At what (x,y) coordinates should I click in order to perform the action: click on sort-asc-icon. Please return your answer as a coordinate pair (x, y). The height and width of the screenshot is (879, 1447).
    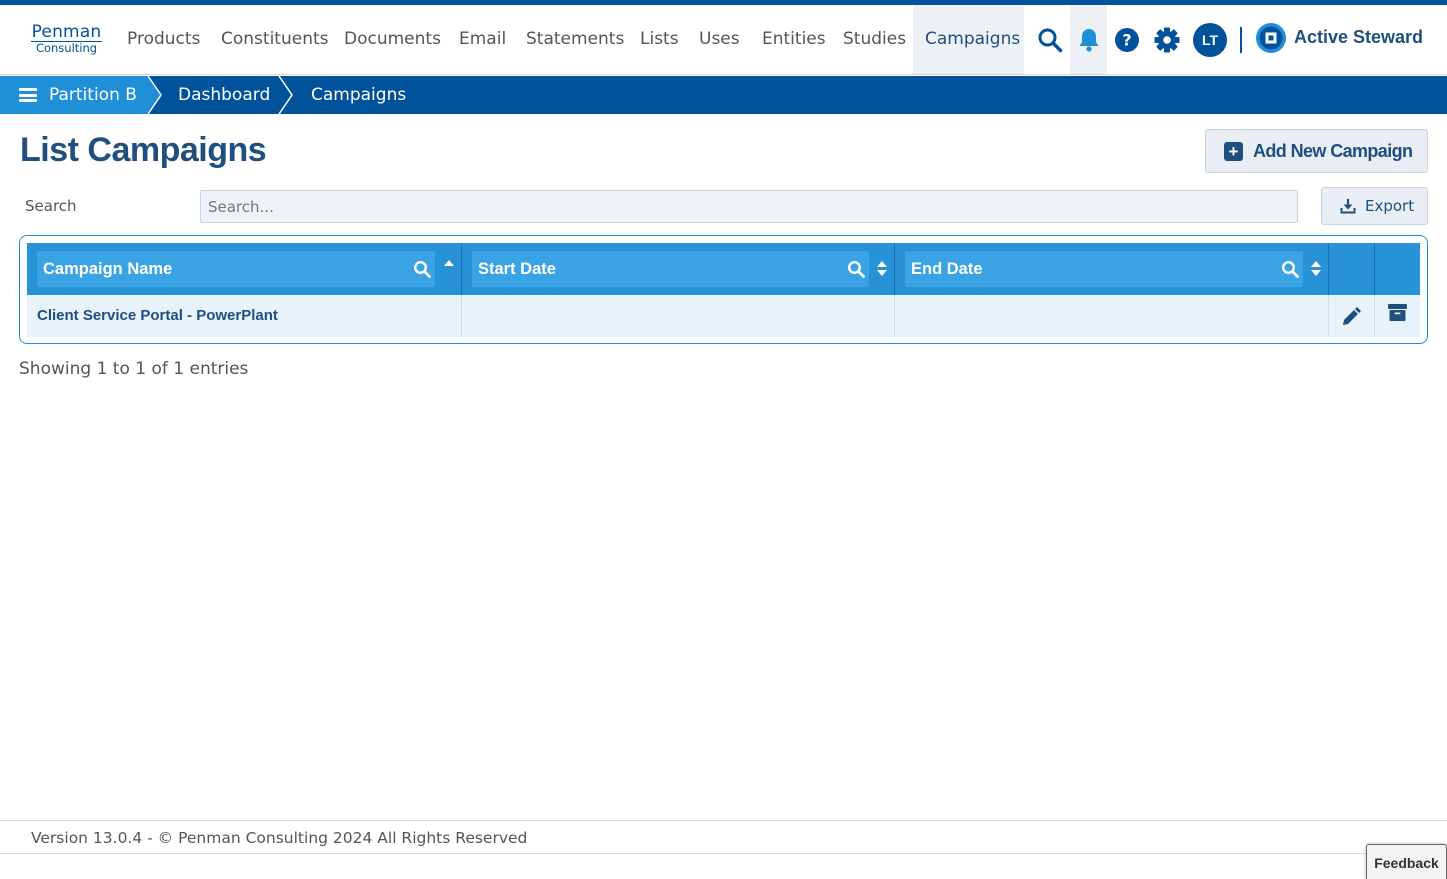
    Looking at the image, I should click on (449, 268).